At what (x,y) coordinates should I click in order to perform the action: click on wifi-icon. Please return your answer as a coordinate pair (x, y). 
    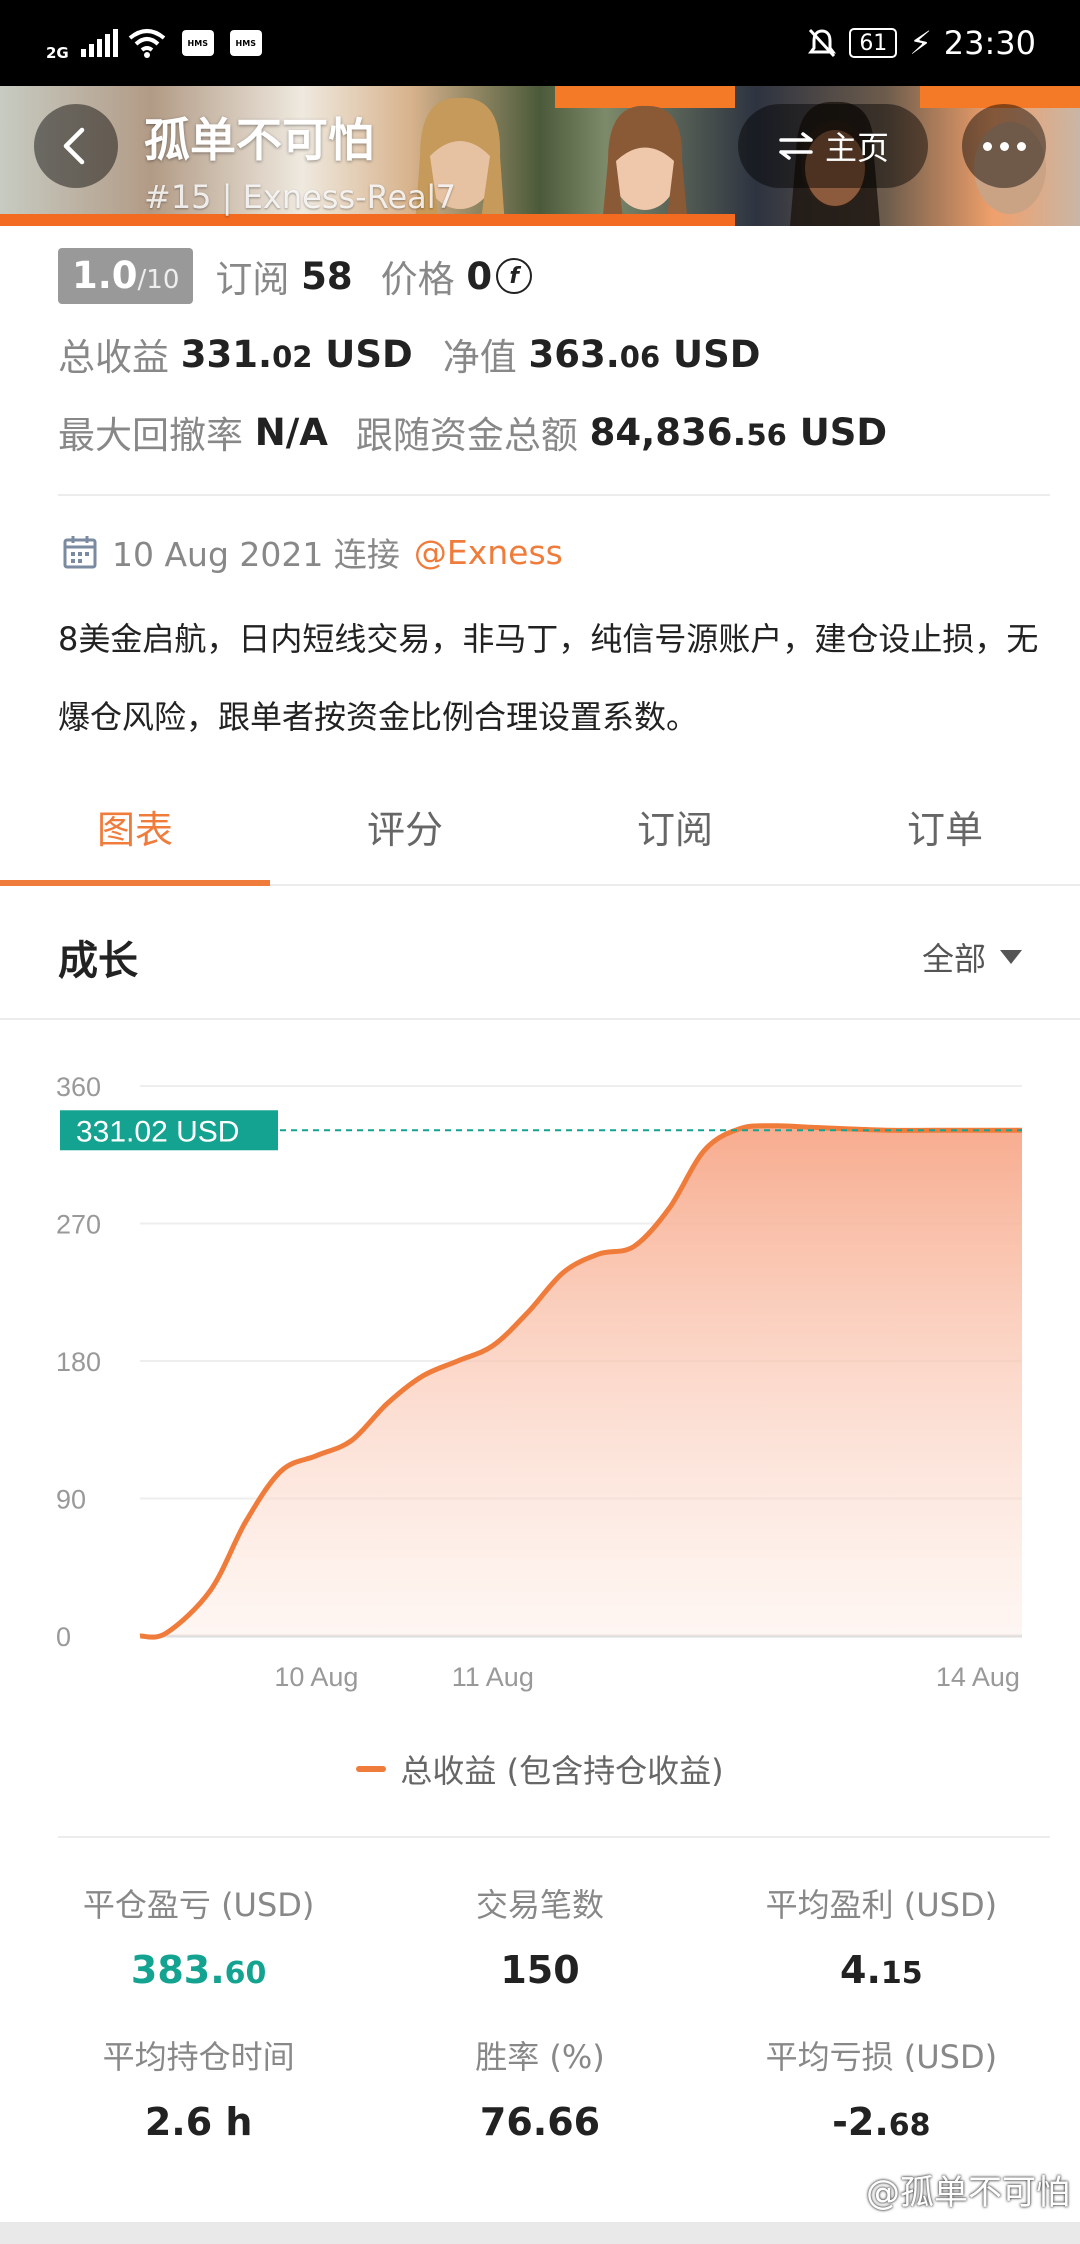
    Looking at the image, I should click on (147, 43).